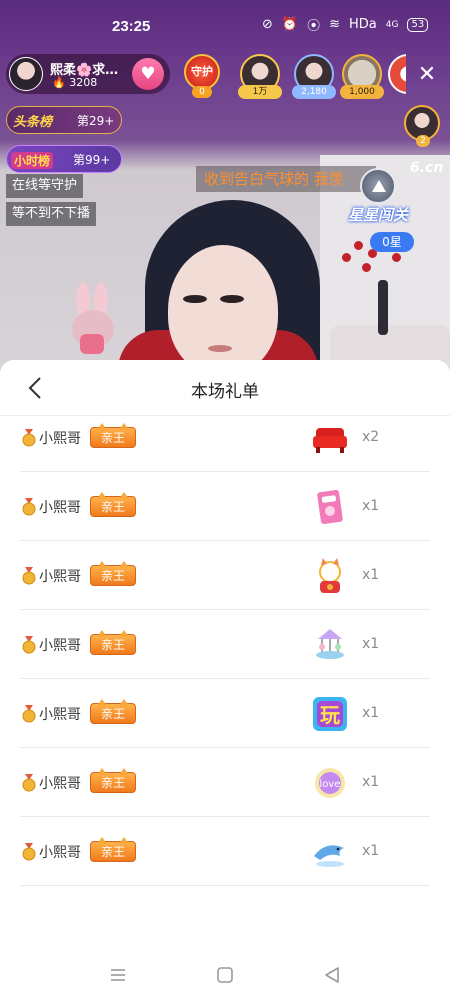 This screenshot has width=450, height=1000. I want to click on alarm-icon: ⏰, so click(290, 24).